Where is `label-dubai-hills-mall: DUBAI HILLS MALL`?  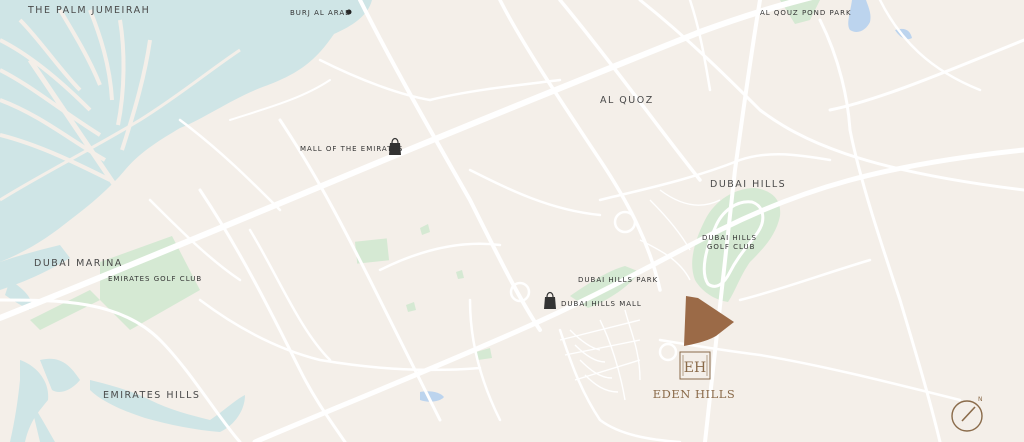 label-dubai-hills-mall: DUBAI HILLS MALL is located at coordinates (601, 304).